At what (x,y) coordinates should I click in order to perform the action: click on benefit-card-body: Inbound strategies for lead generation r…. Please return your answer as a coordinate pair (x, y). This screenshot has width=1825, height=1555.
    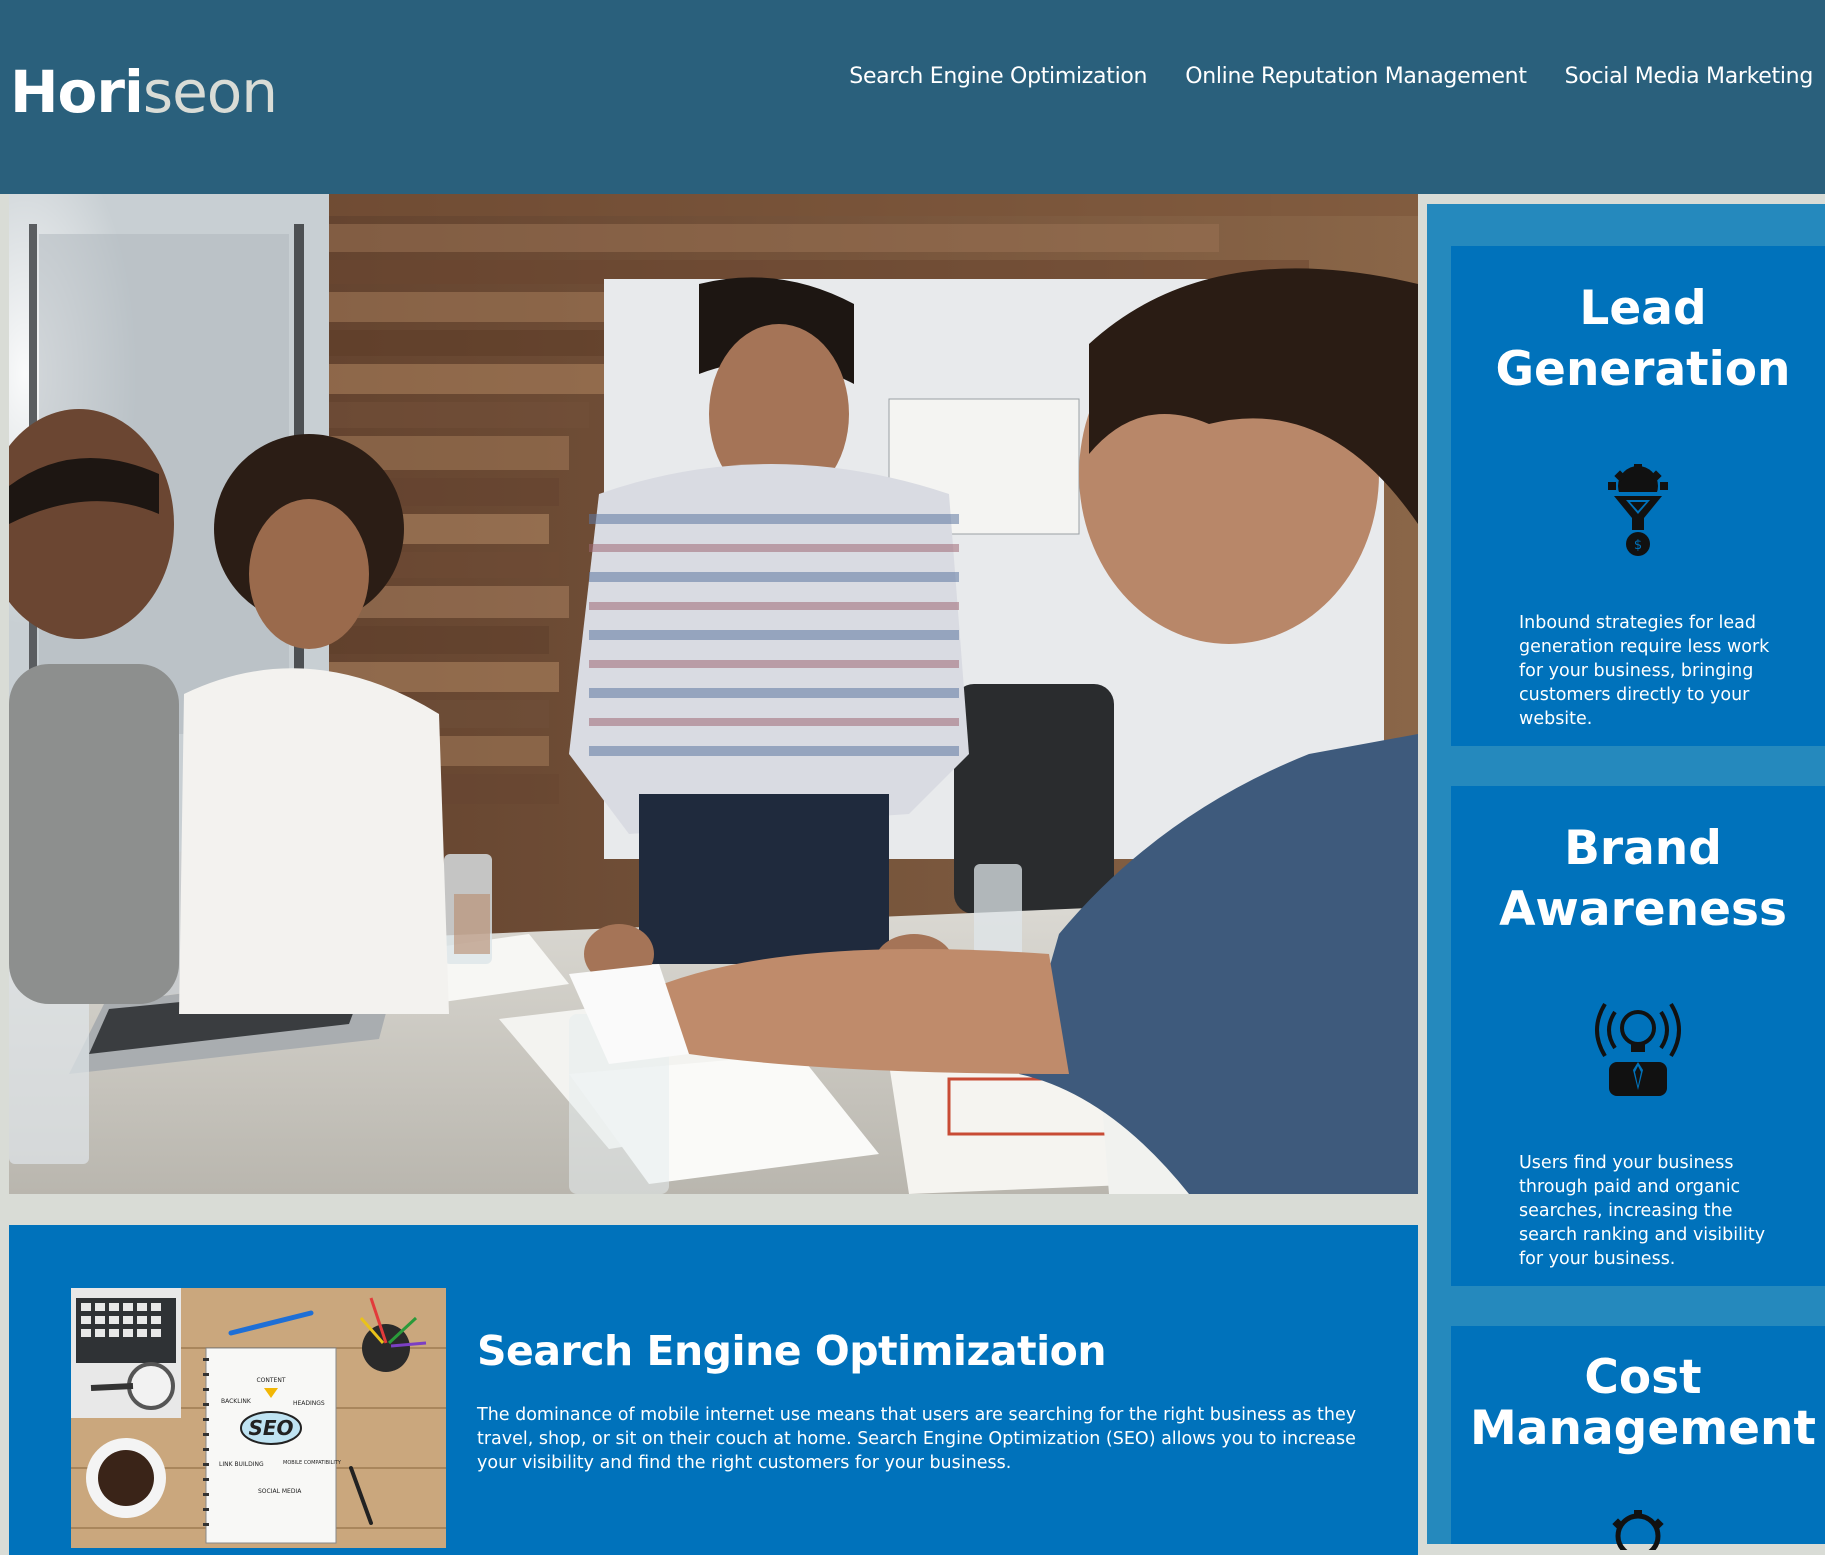
    Looking at the image, I should click on (1644, 671).